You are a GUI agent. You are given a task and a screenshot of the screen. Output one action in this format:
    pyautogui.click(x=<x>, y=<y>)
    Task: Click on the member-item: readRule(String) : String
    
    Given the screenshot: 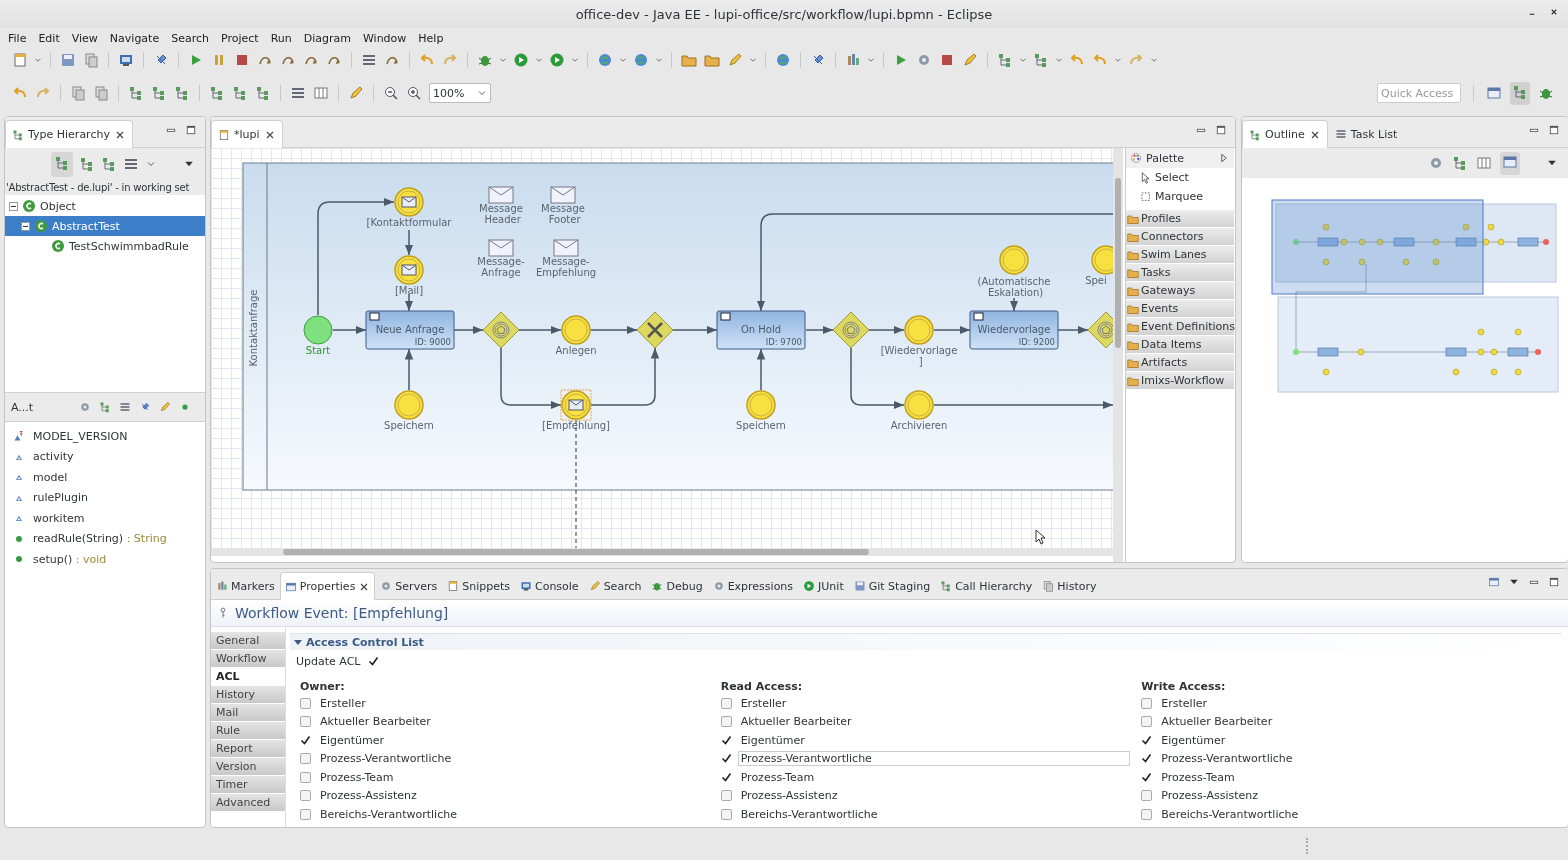 What is the action you would take?
    pyautogui.click(x=105, y=538)
    